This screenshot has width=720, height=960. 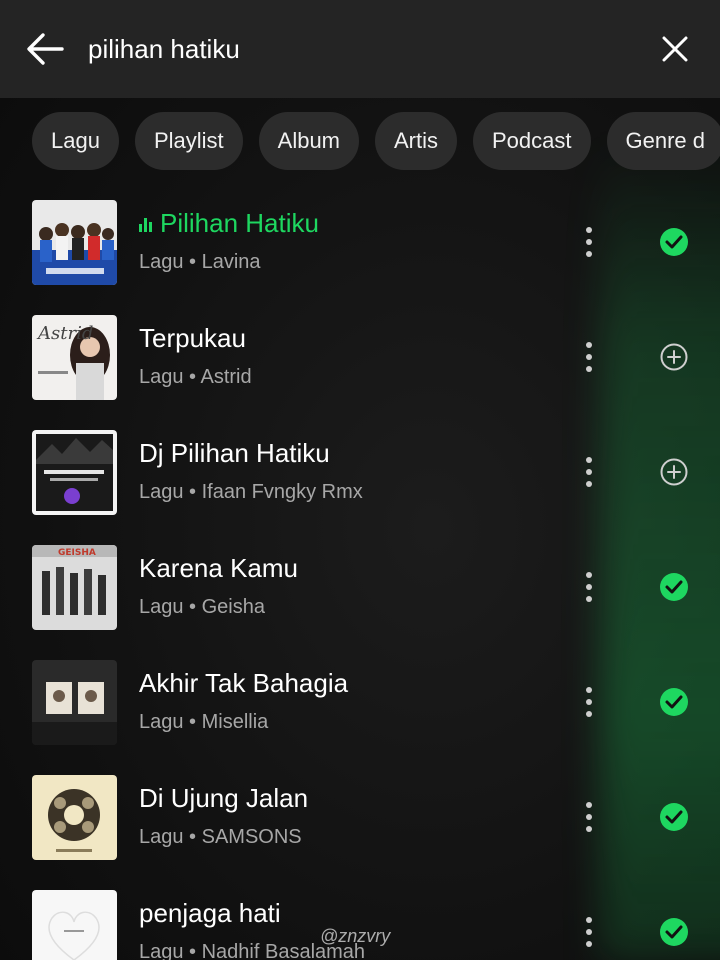 What do you see at coordinates (75, 141) in the screenshot?
I see `filter-chip-lagu: Lagu` at bounding box center [75, 141].